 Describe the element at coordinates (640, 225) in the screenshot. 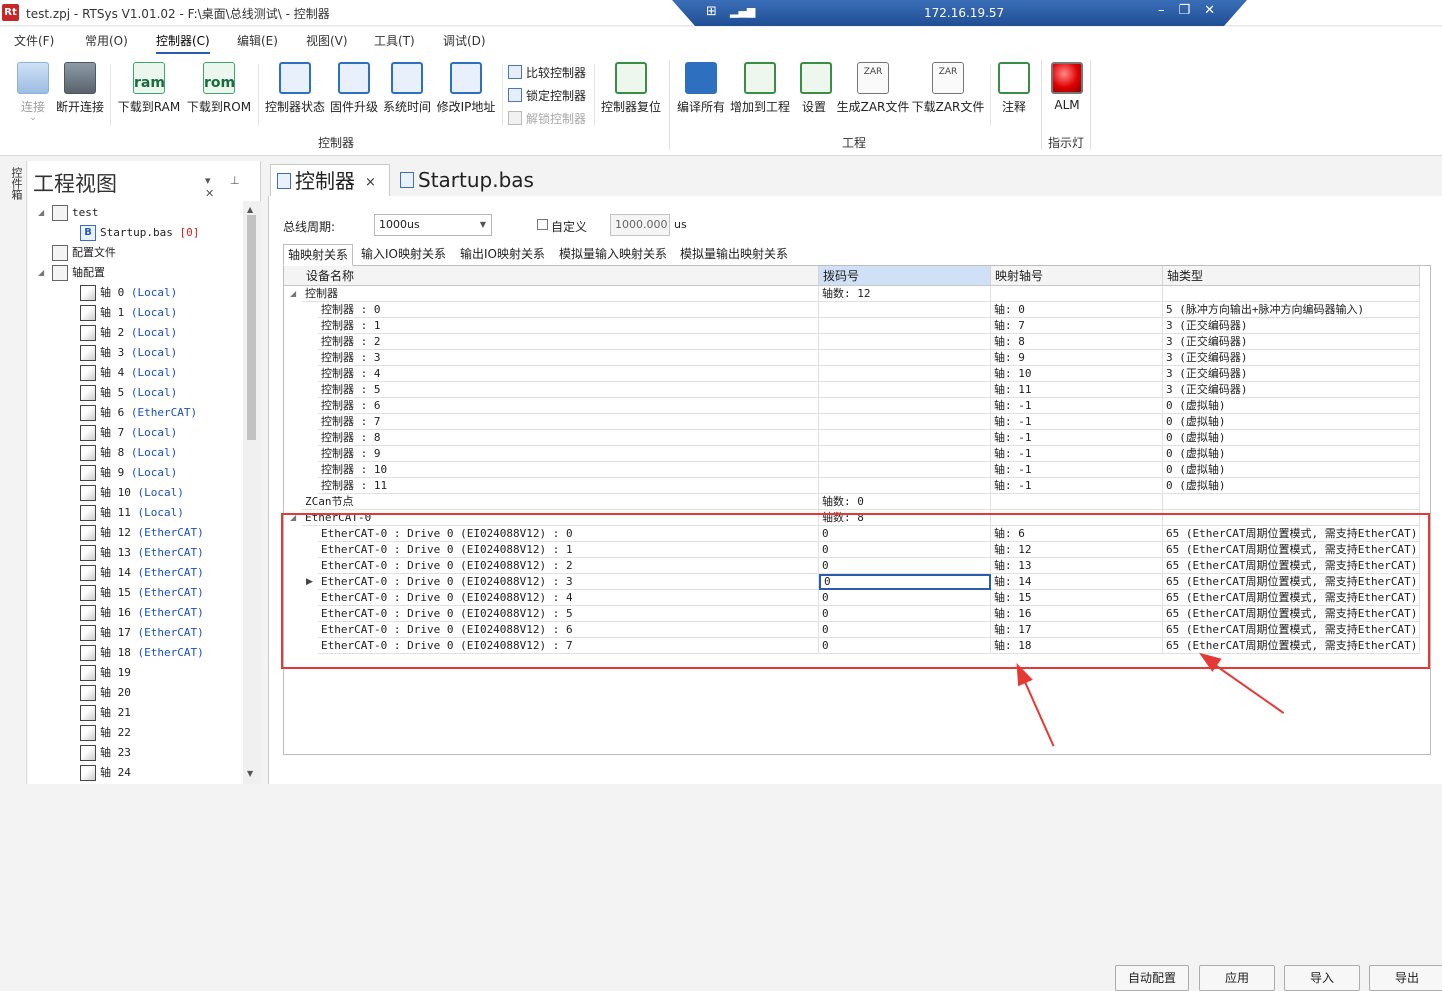

I see `custom-cycle-input: 1000.000` at that location.